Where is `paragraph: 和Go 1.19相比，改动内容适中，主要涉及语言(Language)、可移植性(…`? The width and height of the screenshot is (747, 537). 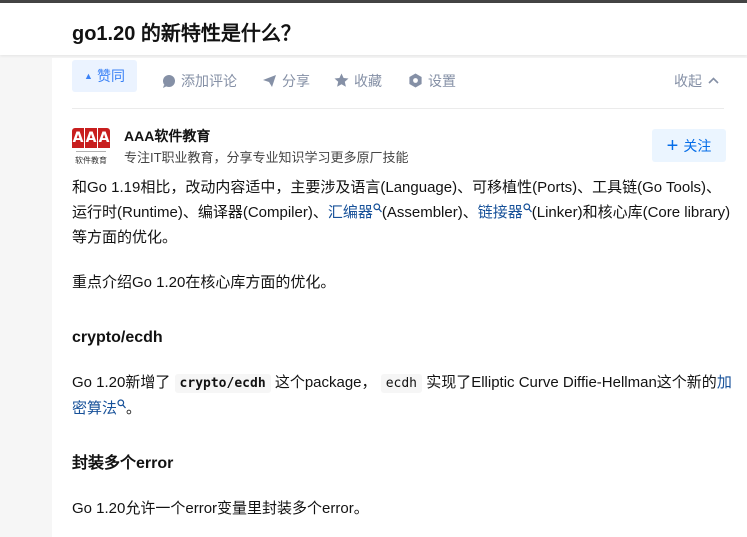 paragraph: 和Go 1.19相比，改动内容适中，主要涉及语言(Language)、可移植性(… is located at coordinates (401, 212).